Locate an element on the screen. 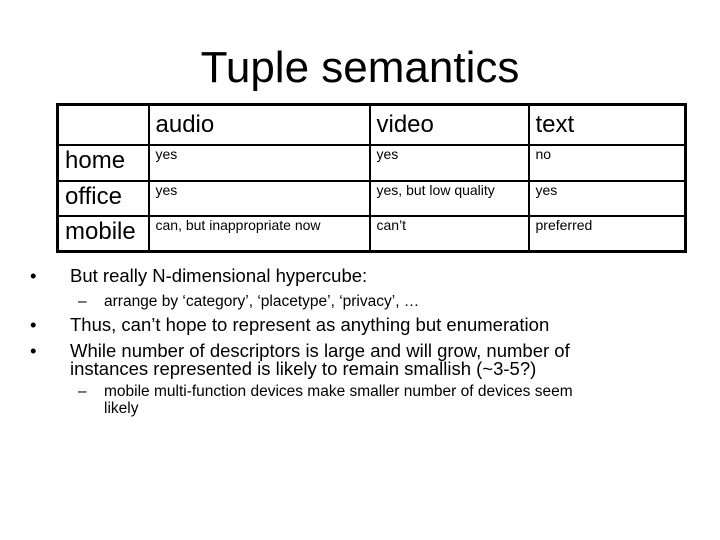 Image resolution: width=720 pixels, height=540 pixels. header-cell-text: text is located at coordinates (607, 125).